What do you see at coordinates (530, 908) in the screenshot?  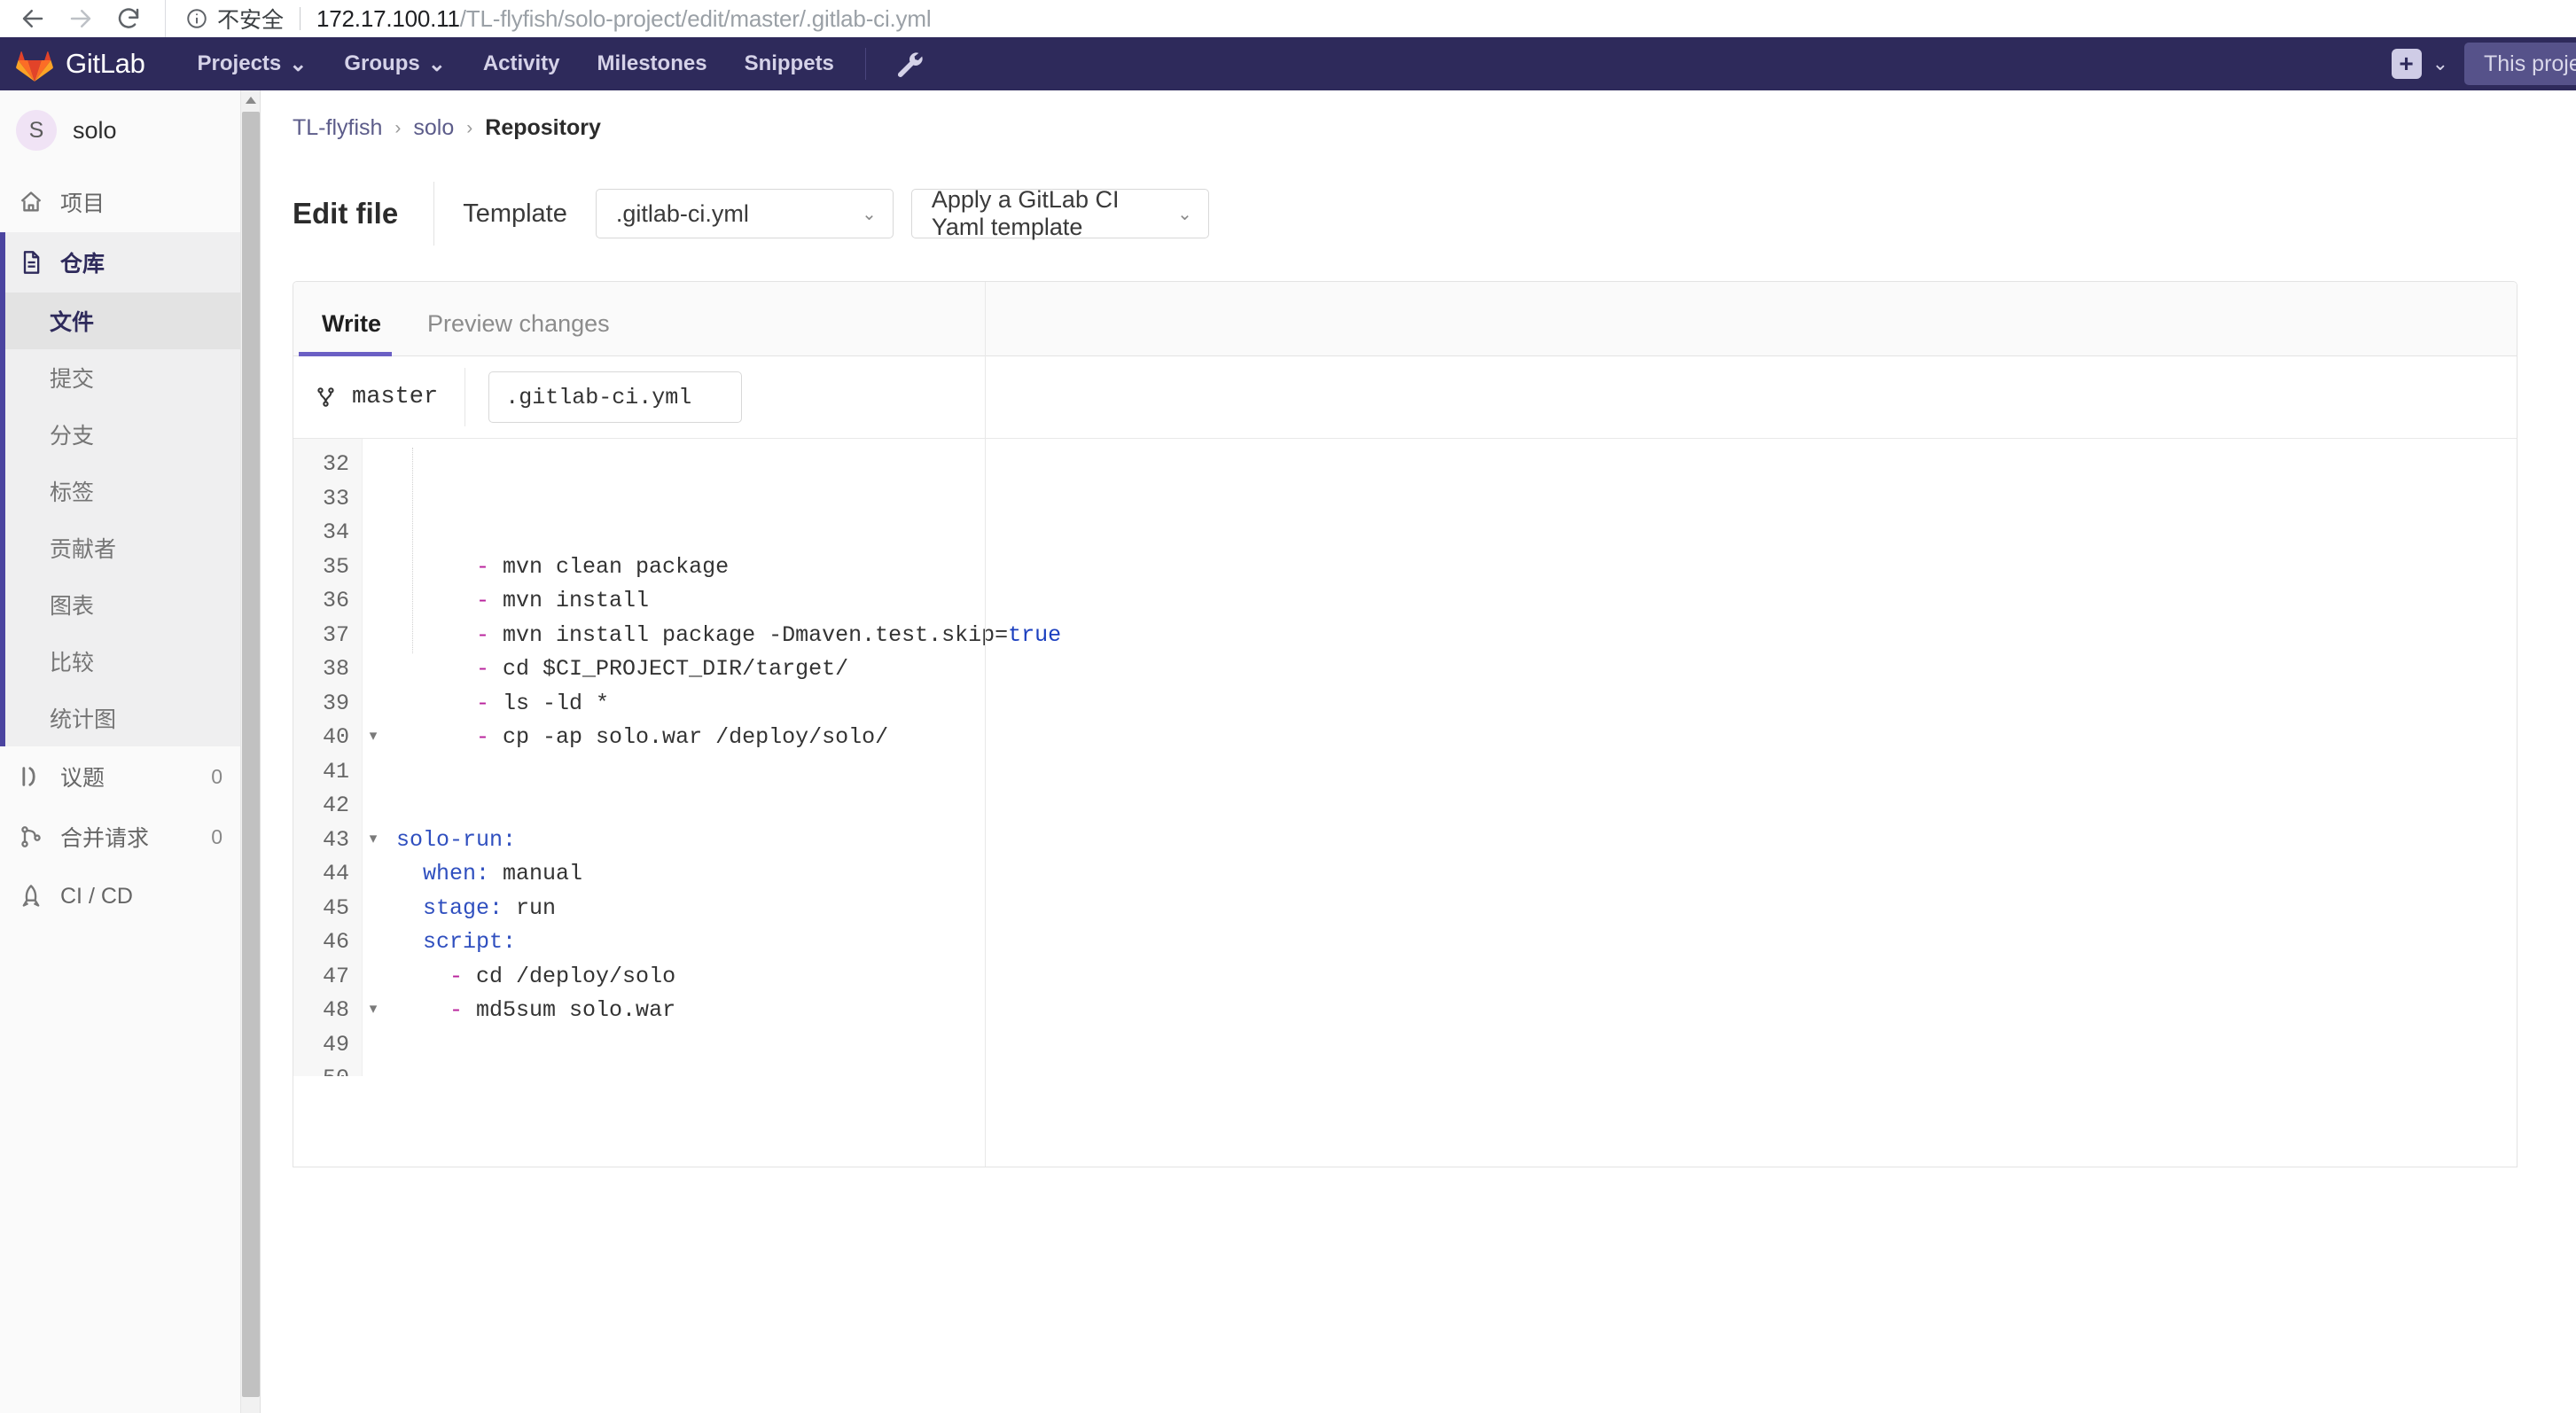 I see `code-token: run` at bounding box center [530, 908].